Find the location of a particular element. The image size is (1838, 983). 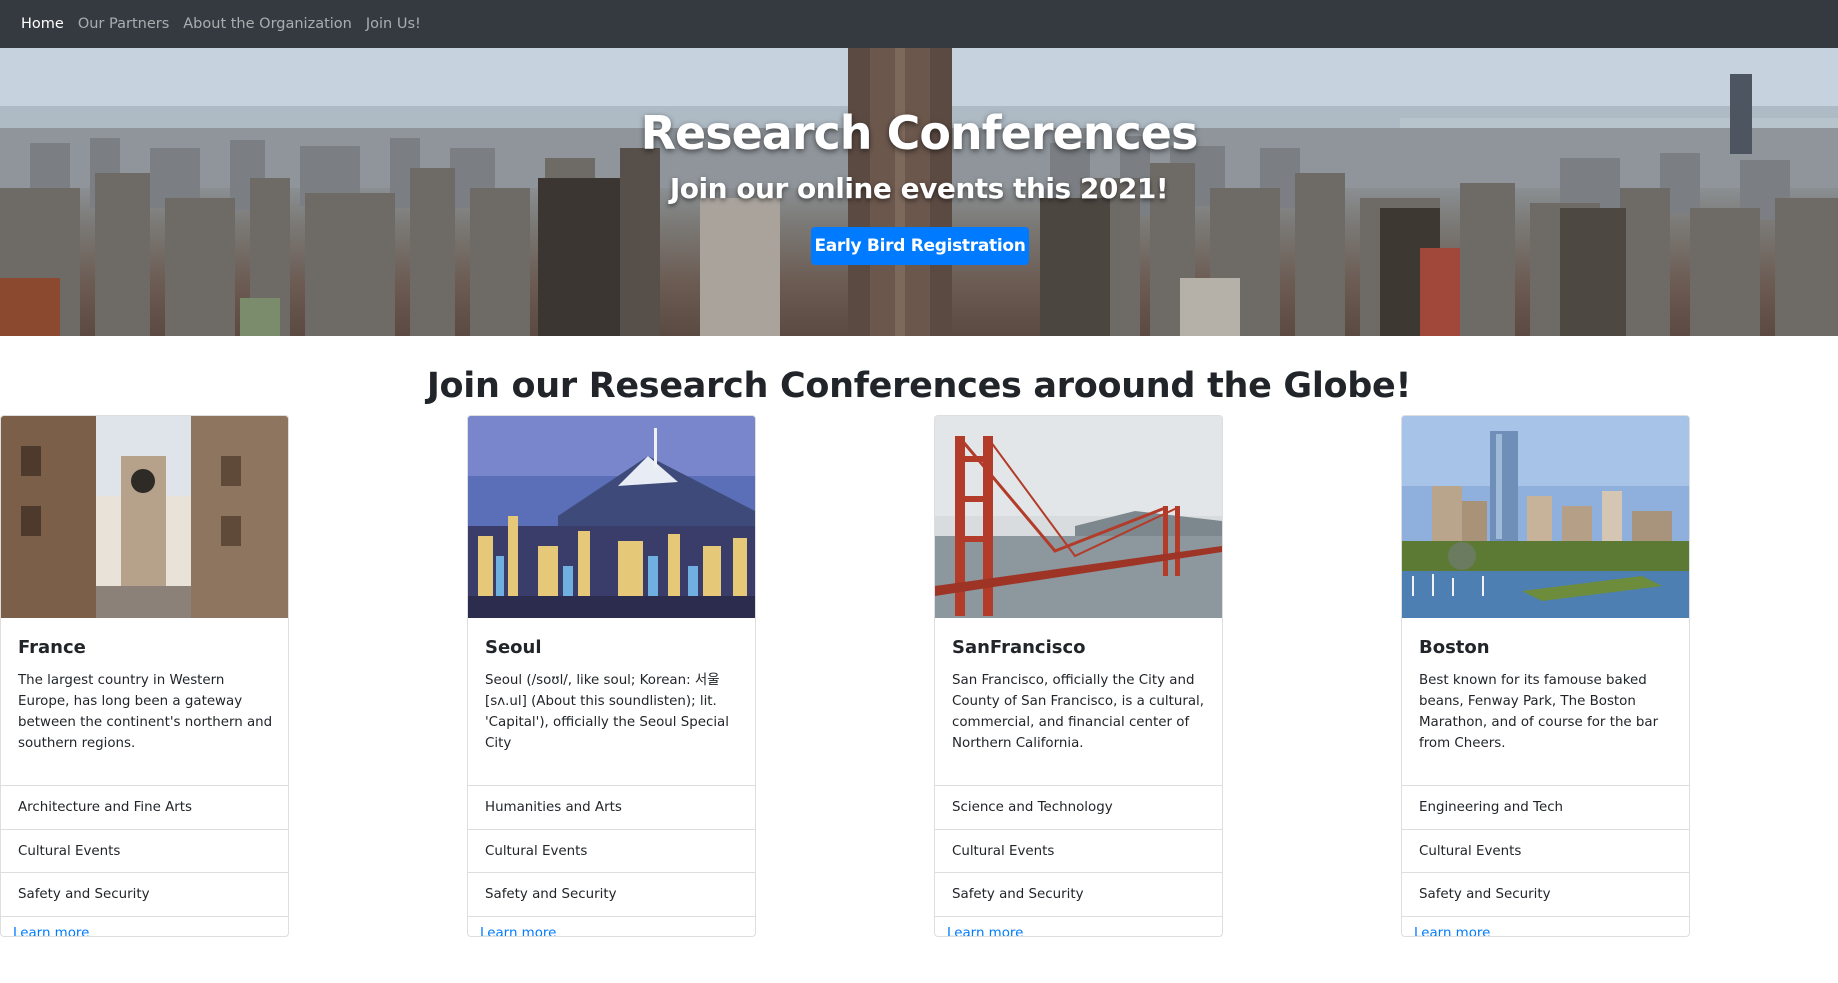

card-title: SanFrancisco is located at coordinates (1019, 647).